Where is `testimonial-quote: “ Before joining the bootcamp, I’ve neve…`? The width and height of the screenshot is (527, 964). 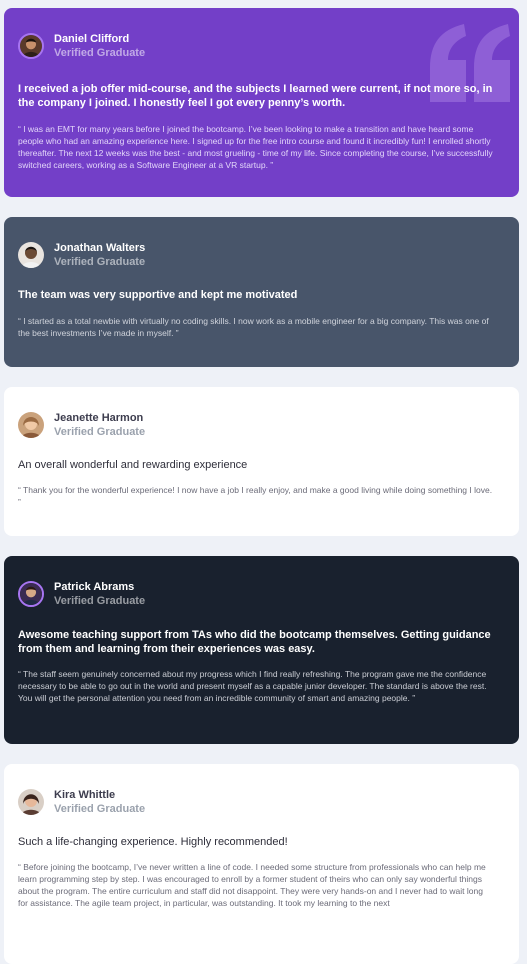
testimonial-quote: “ Before joining the bootcamp, I’ve neve… is located at coordinates (252, 885).